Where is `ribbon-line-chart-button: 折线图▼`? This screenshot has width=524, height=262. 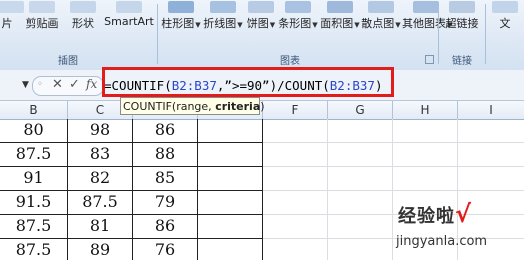
ribbon-line-chart-button: 折线图▼ is located at coordinates (223, 25).